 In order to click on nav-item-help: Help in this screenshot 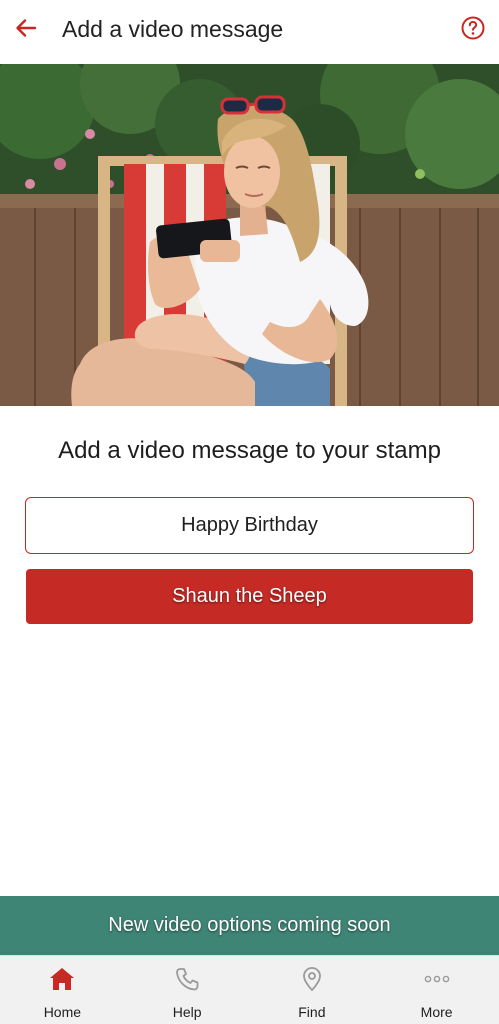, I will do `click(187, 990)`.